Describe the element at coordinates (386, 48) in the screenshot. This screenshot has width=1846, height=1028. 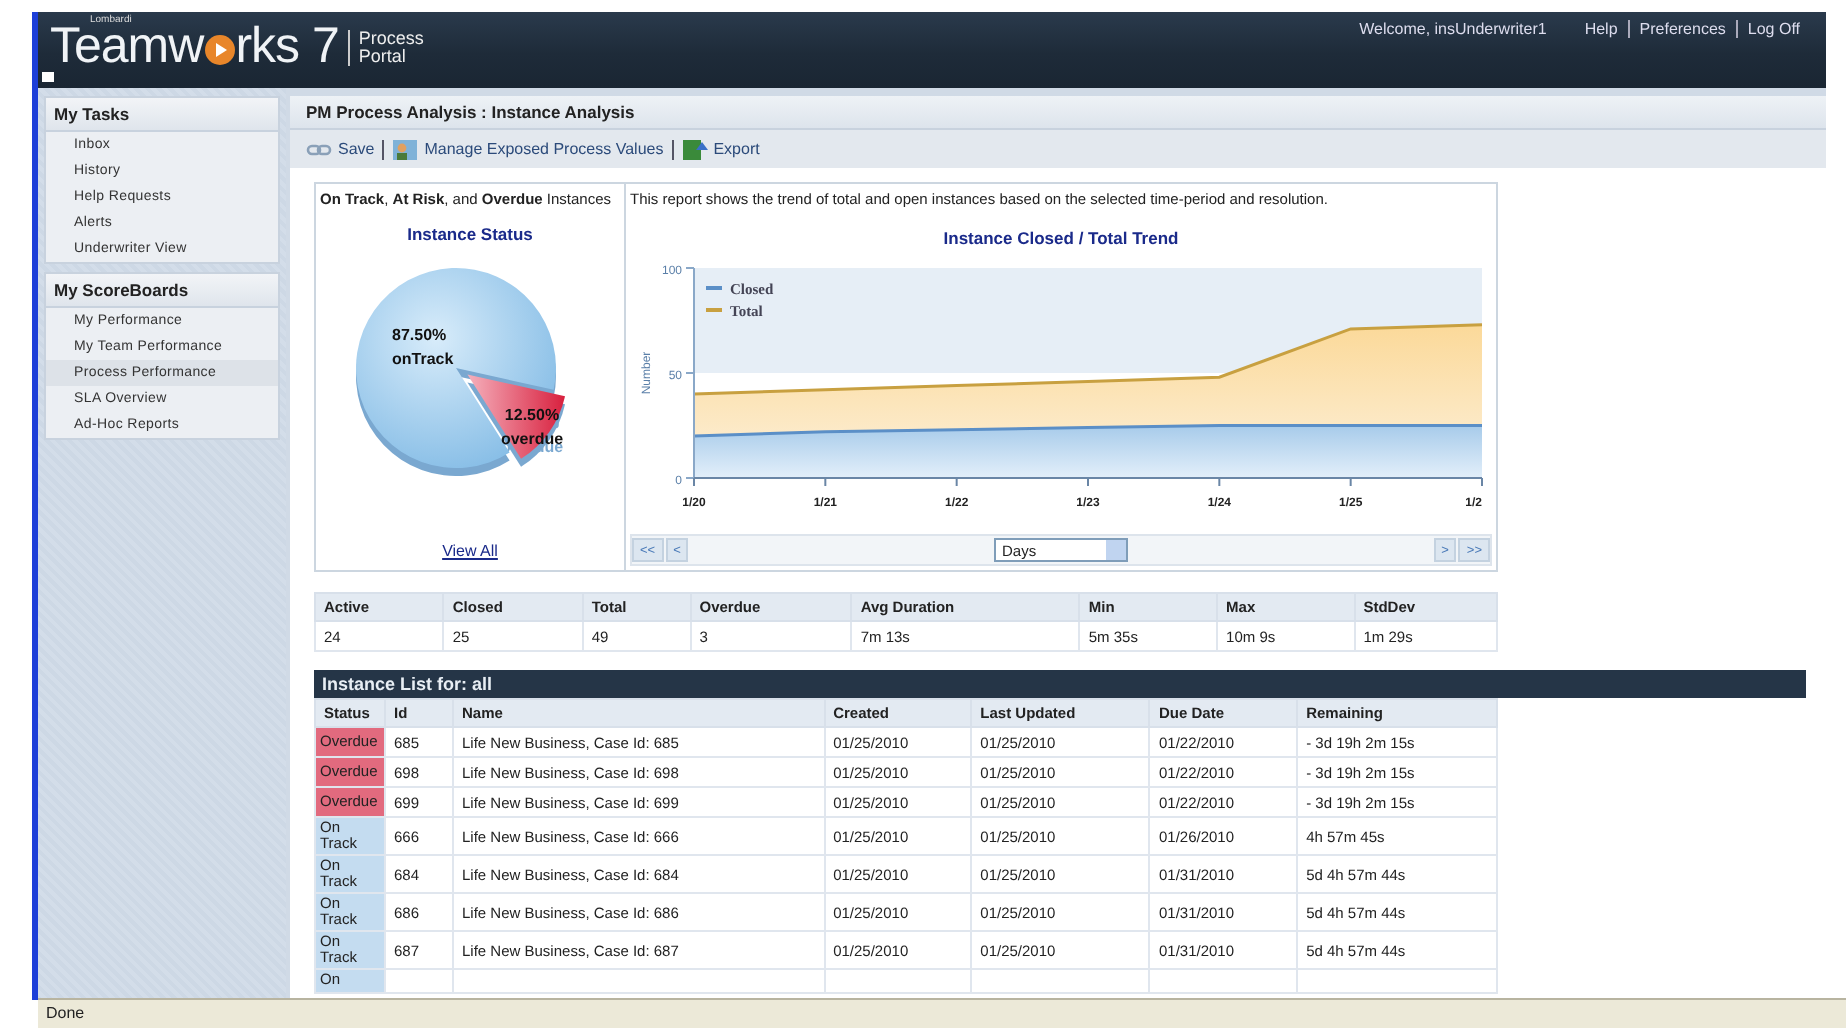
I see `product-name: Process Portal` at that location.